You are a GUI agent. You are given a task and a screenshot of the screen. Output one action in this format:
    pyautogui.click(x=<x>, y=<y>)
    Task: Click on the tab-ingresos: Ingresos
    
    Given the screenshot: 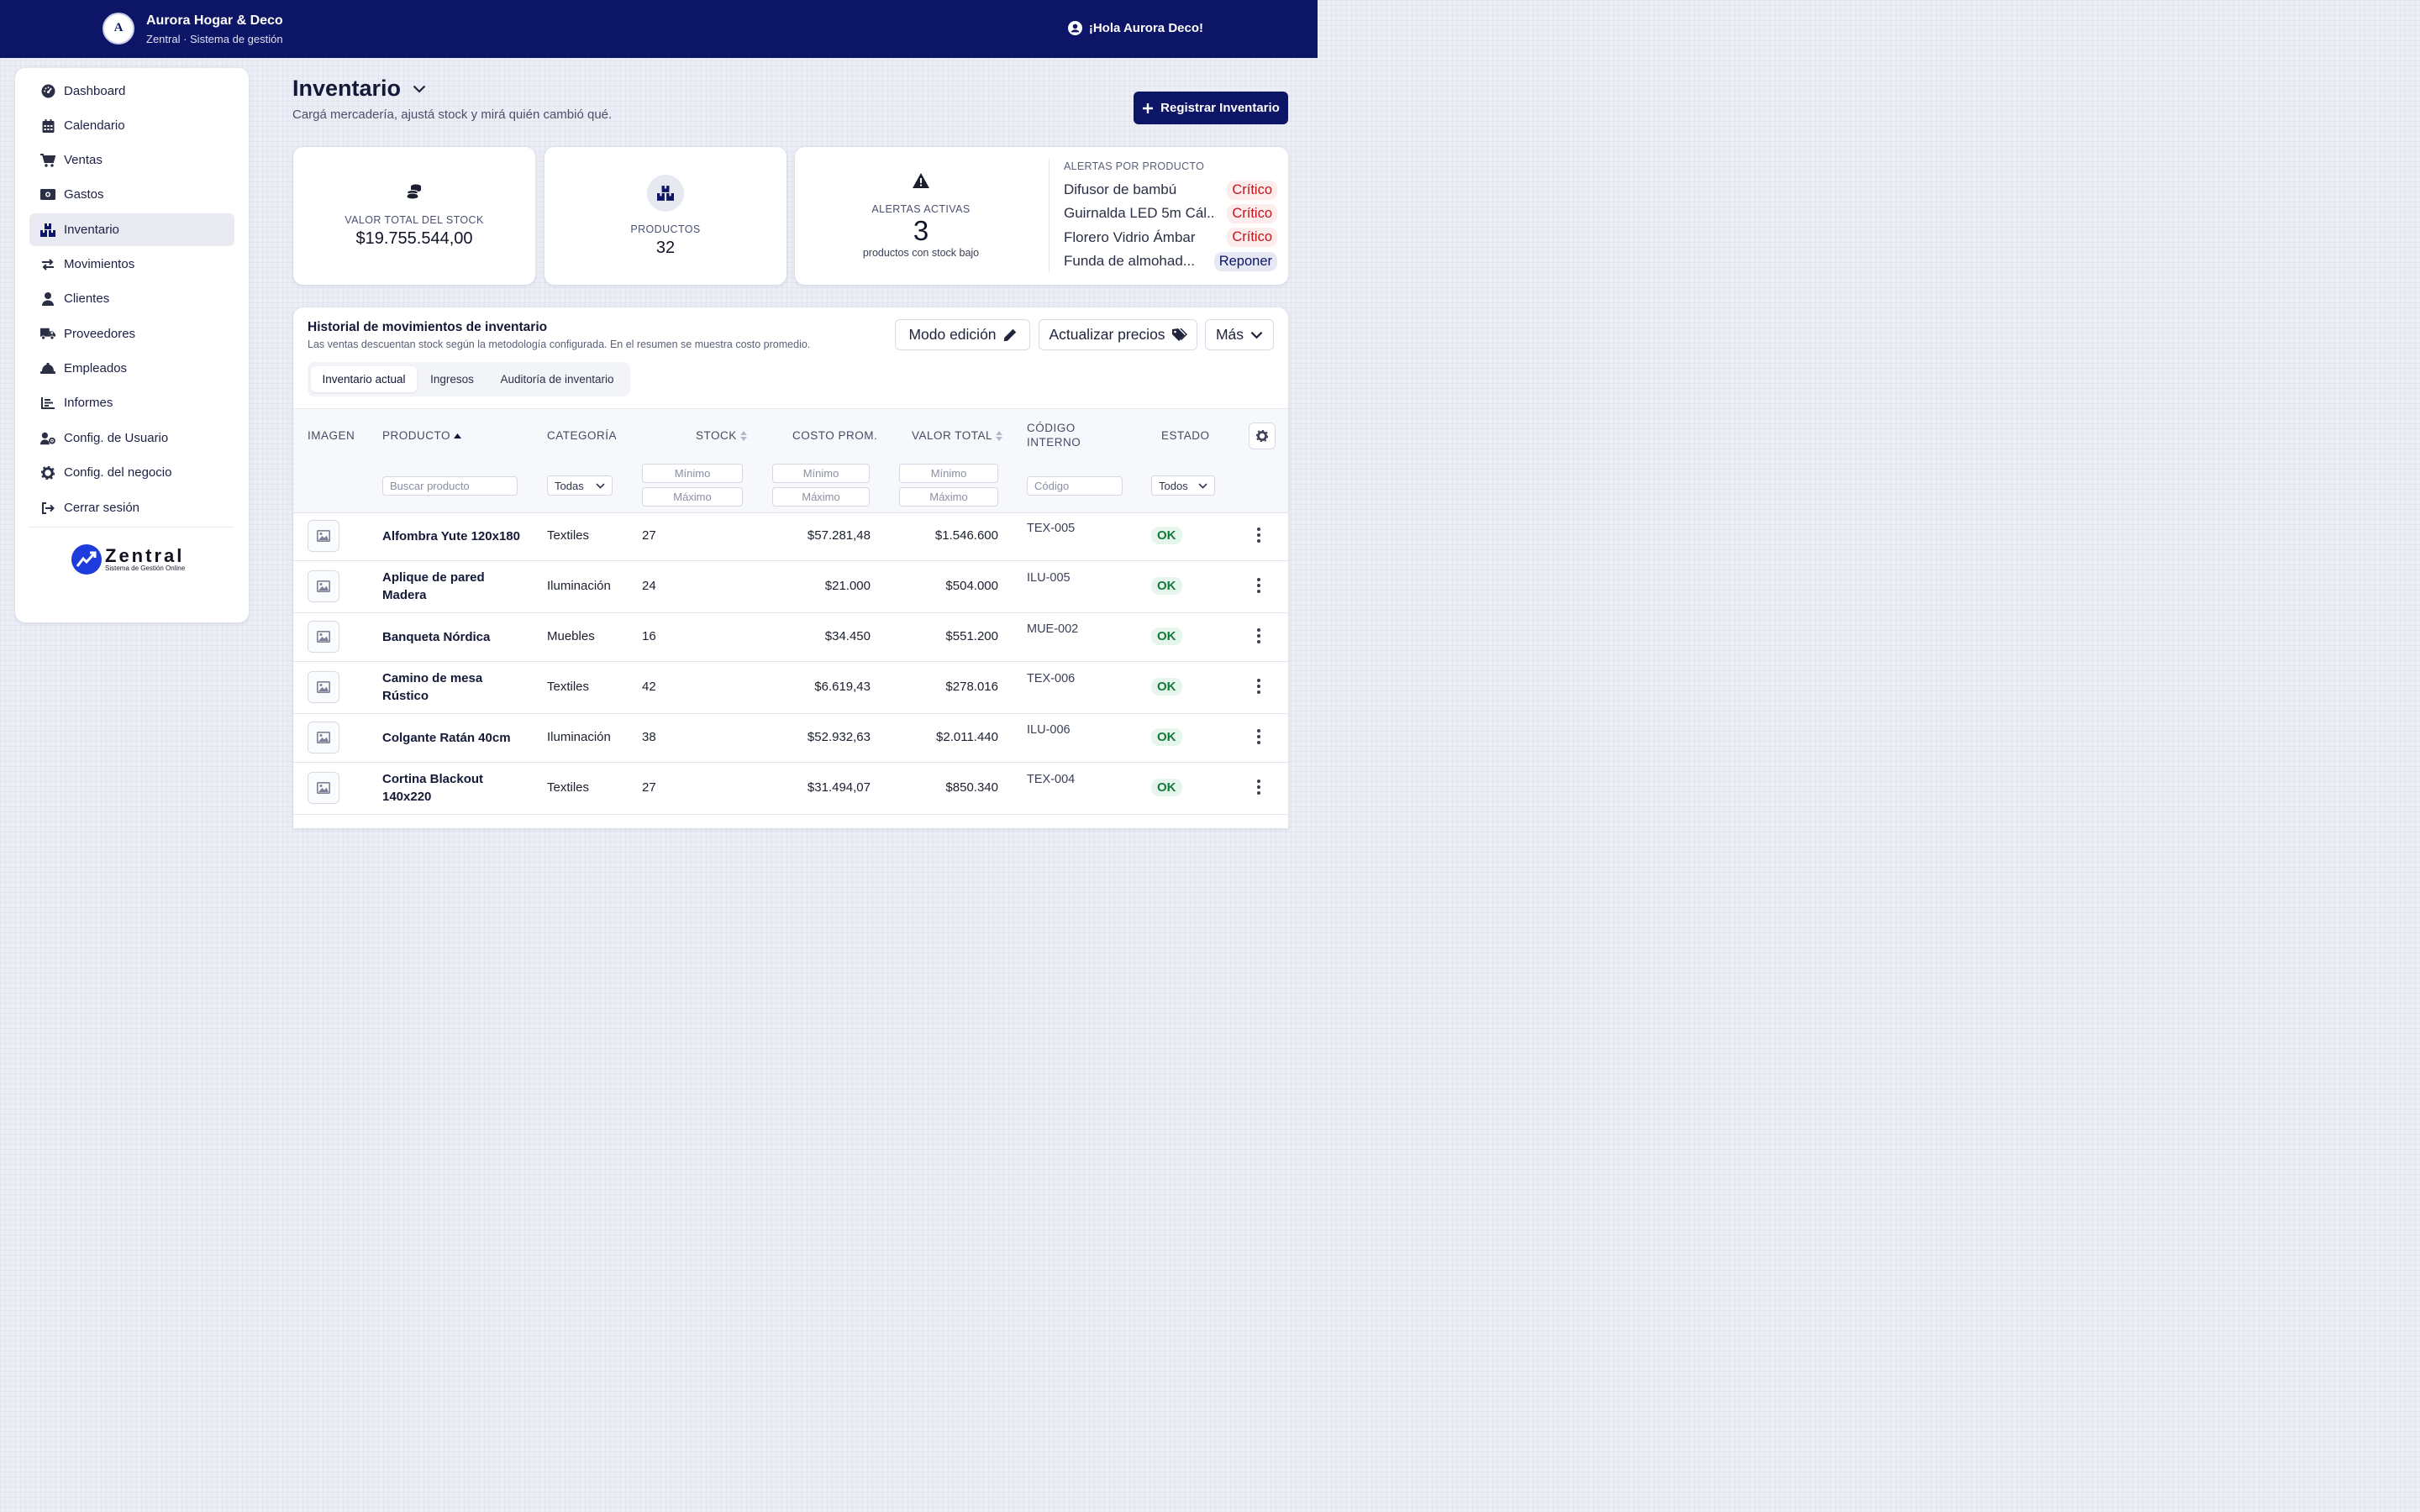 What is the action you would take?
    pyautogui.click(x=452, y=379)
    